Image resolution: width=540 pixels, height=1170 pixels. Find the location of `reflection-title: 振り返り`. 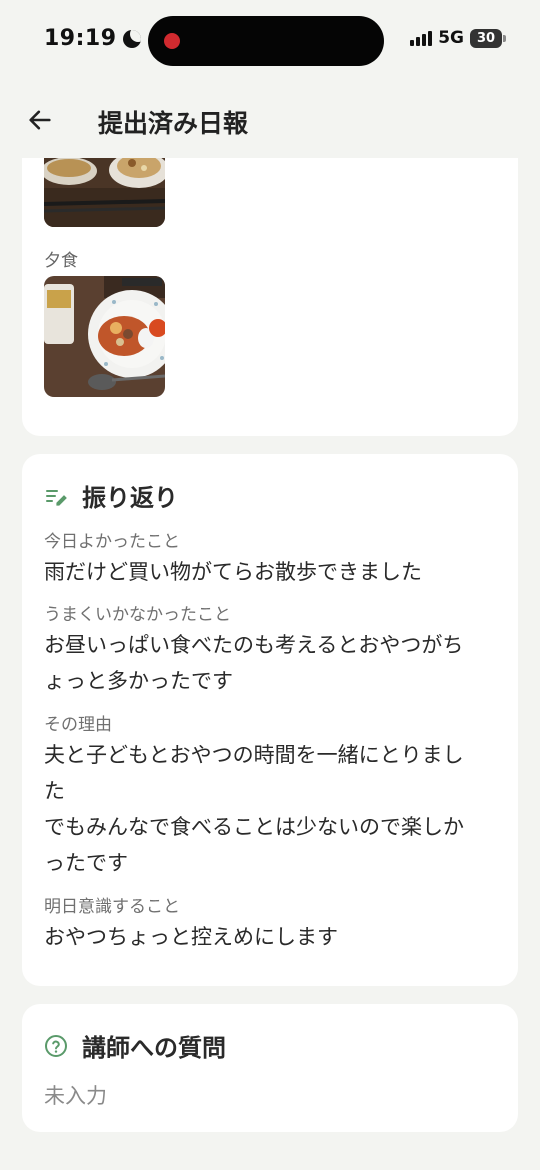

reflection-title: 振り返り is located at coordinates (130, 498).